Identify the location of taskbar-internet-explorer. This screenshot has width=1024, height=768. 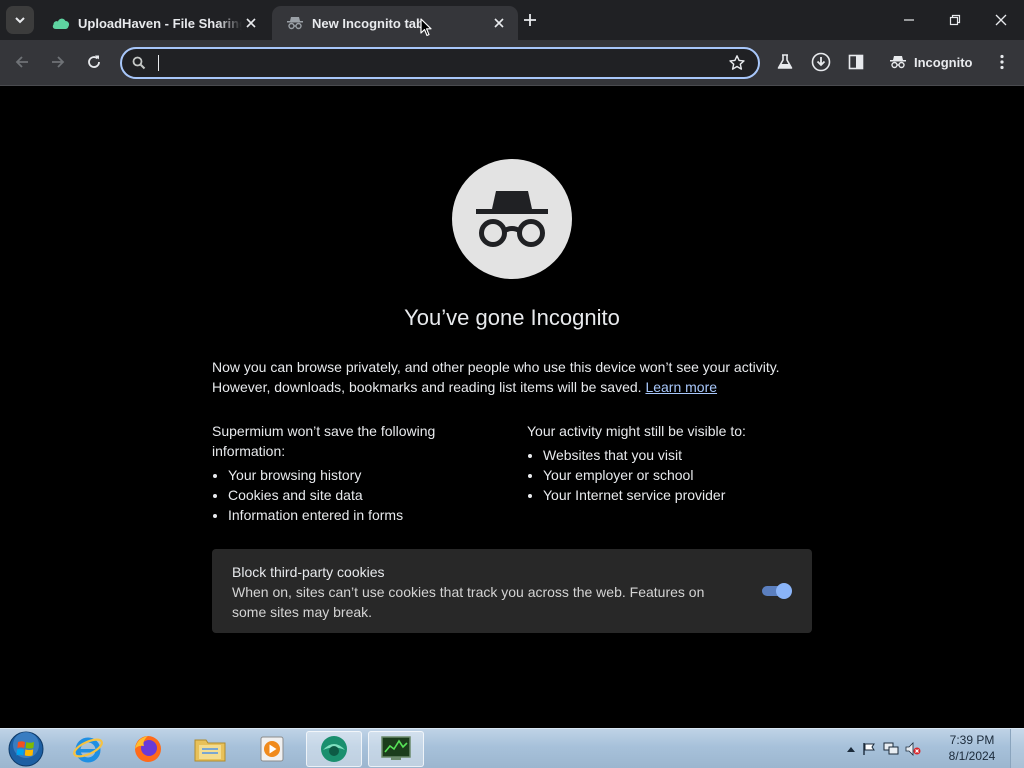
(88, 749).